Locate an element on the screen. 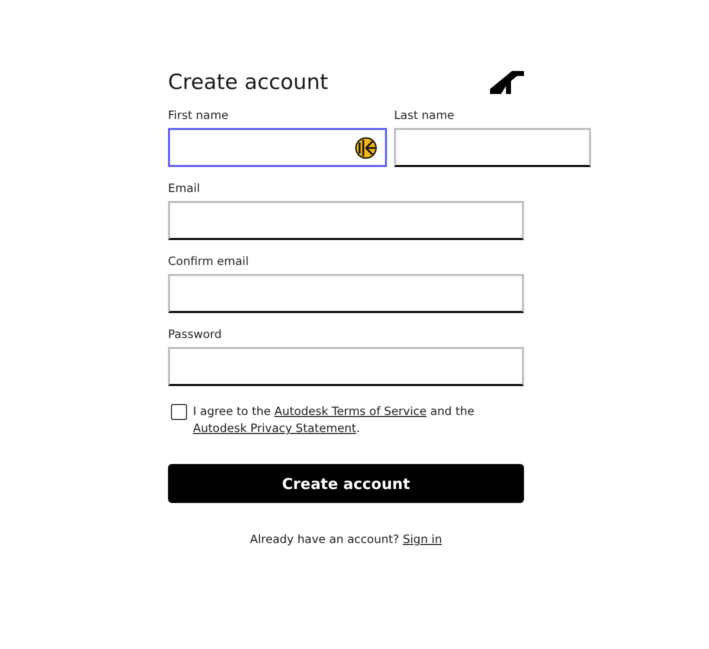 This screenshot has height=649, width=709. form-title: Create account is located at coordinates (248, 82).